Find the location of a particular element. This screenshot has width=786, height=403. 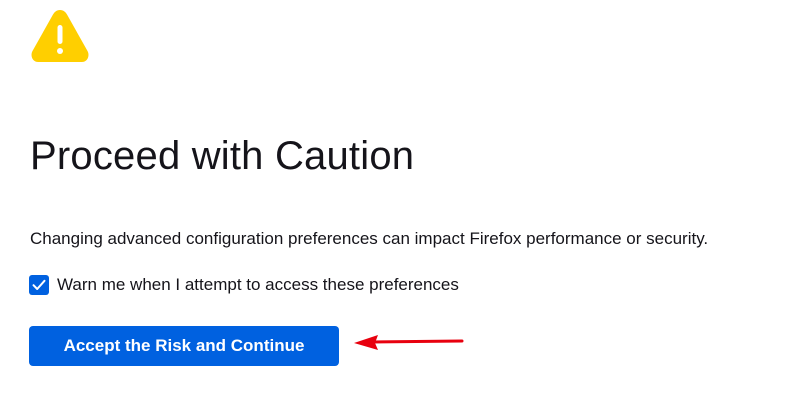

accept-risk-button: Accept the Risk and Continue is located at coordinates (184, 346).